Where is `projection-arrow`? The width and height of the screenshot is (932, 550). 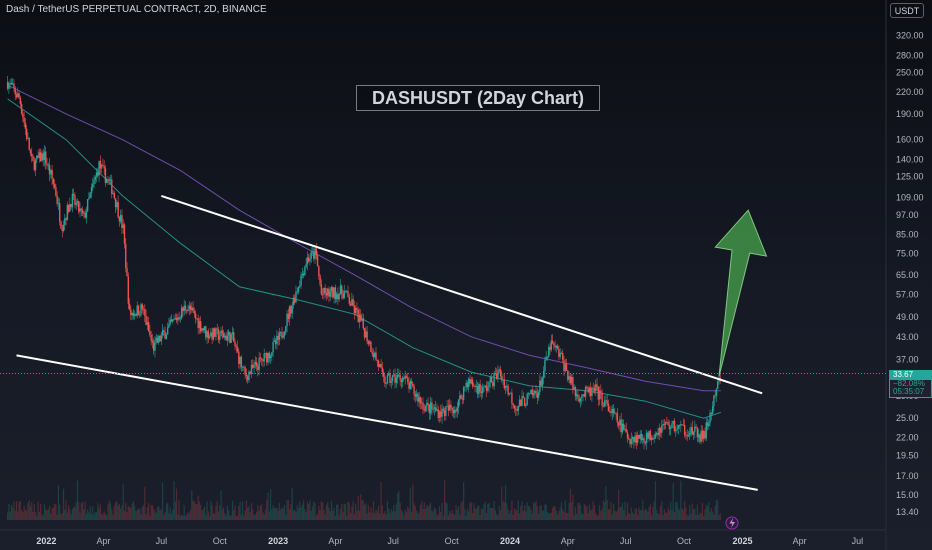 projection-arrow is located at coordinates (741, 293).